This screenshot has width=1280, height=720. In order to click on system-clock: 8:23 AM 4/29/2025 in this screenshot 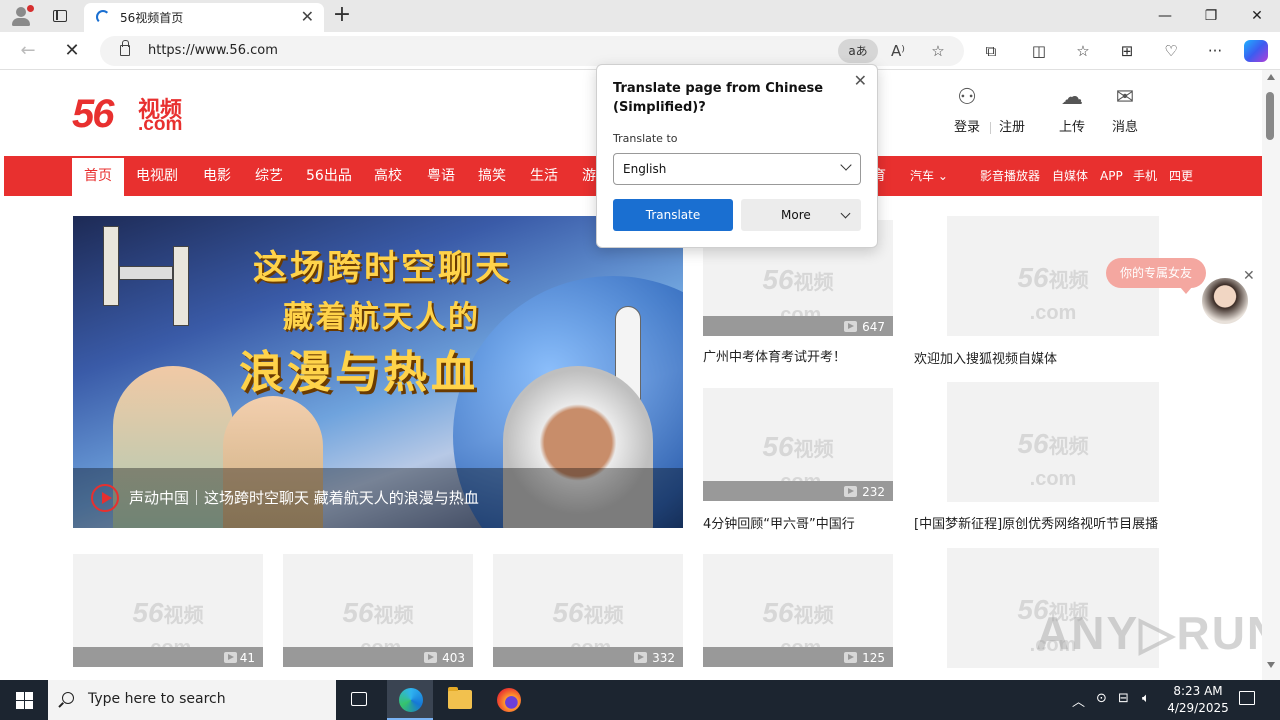, I will do `click(1198, 700)`.